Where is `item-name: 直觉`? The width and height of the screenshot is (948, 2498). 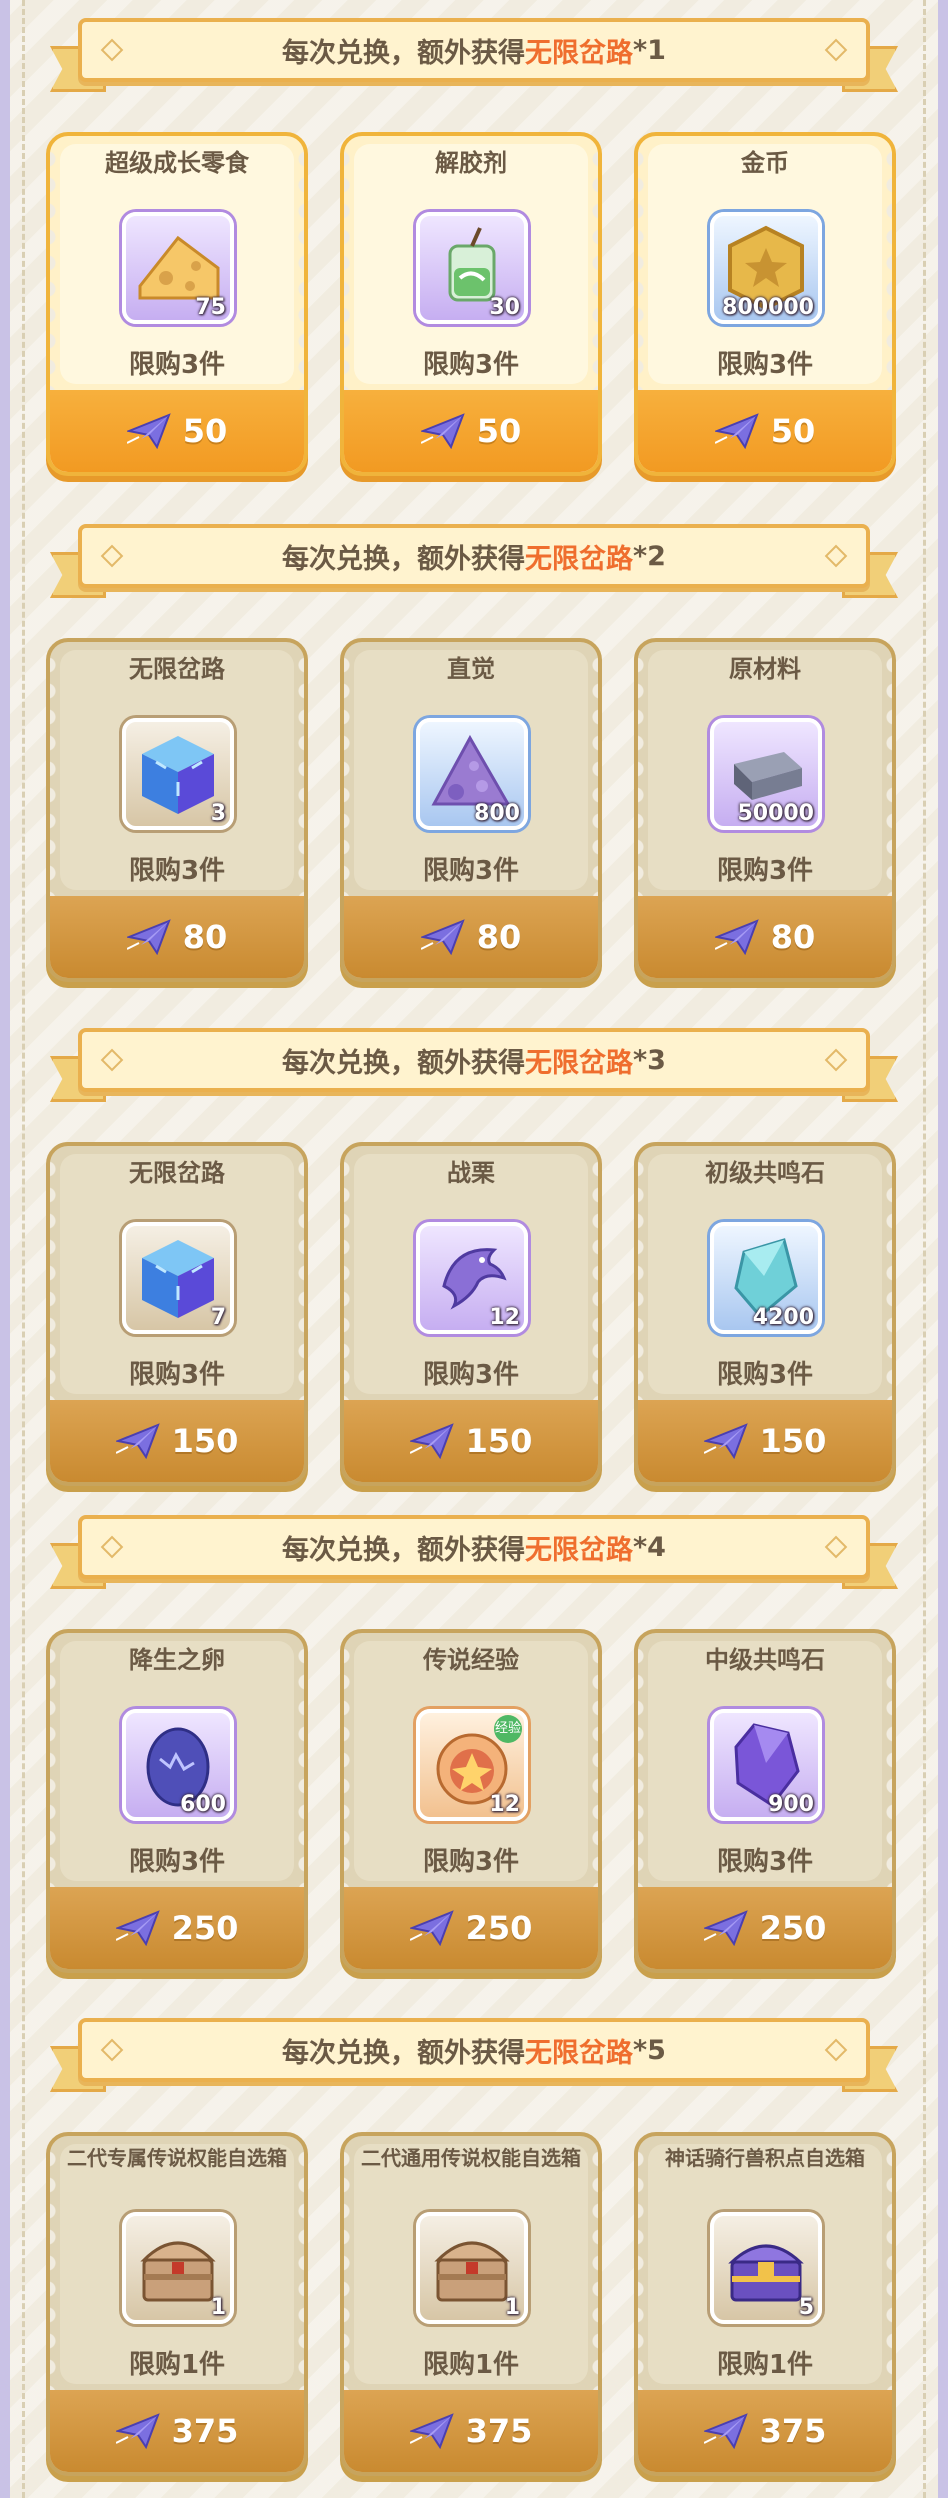
item-name: 直觉 is located at coordinates (471, 669).